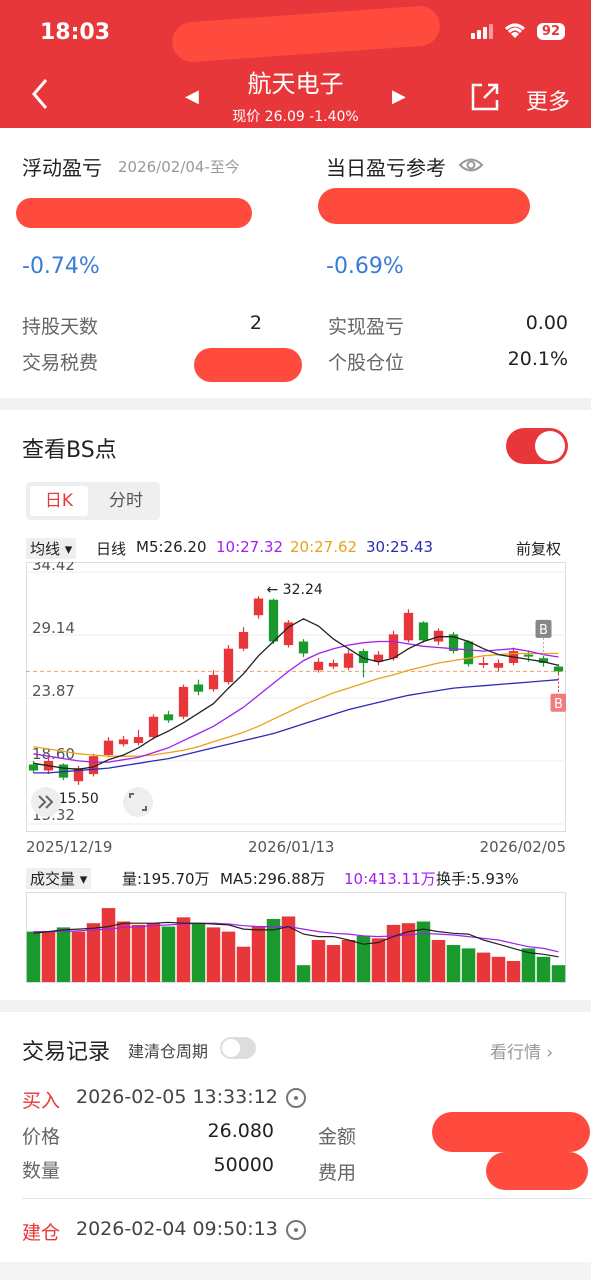 This screenshot has width=591, height=1280. I want to click on more-button: 更多, so click(548, 100).